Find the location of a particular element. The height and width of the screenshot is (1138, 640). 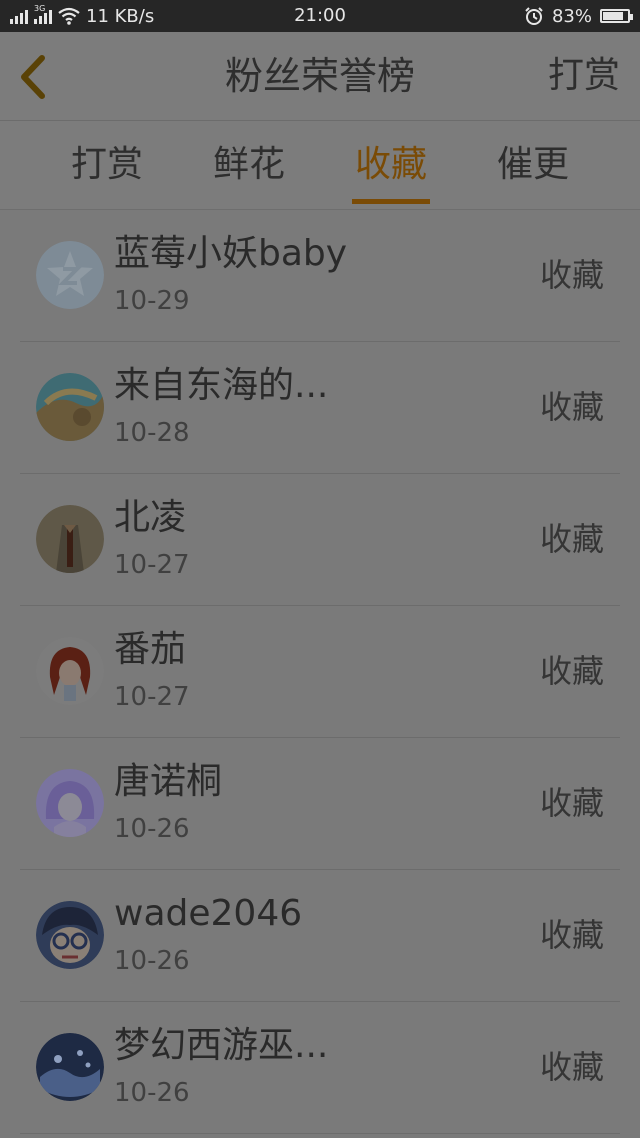

anime-avatar is located at coordinates (70, 407).